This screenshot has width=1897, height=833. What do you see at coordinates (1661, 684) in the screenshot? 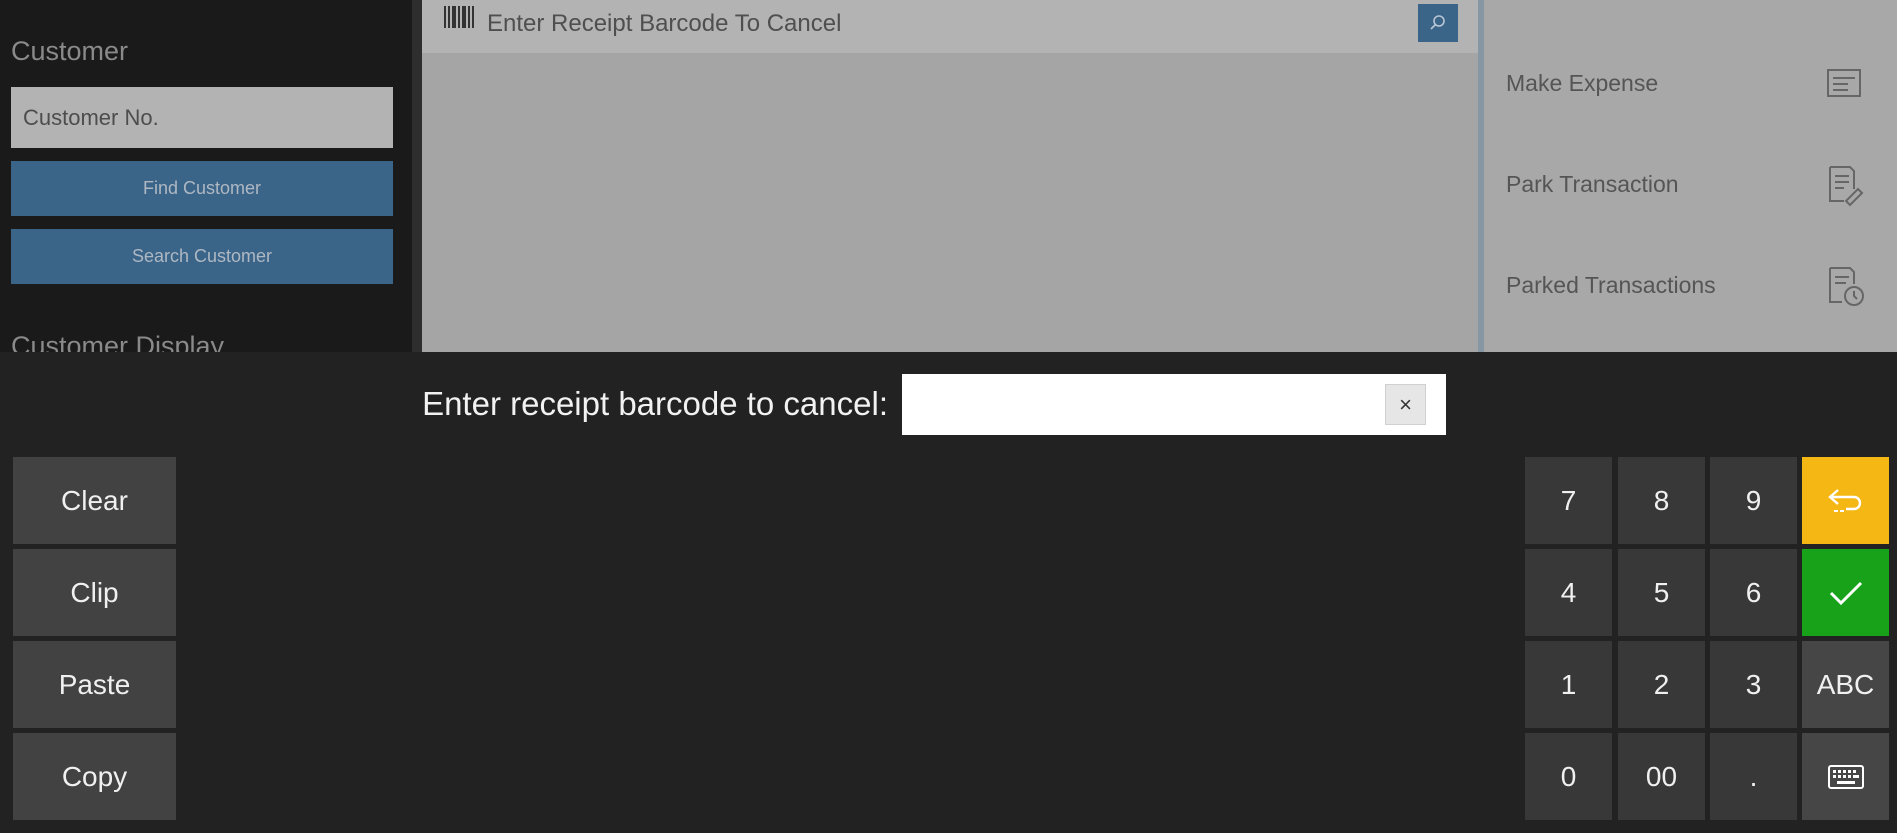
I see `key-2: 2` at bounding box center [1661, 684].